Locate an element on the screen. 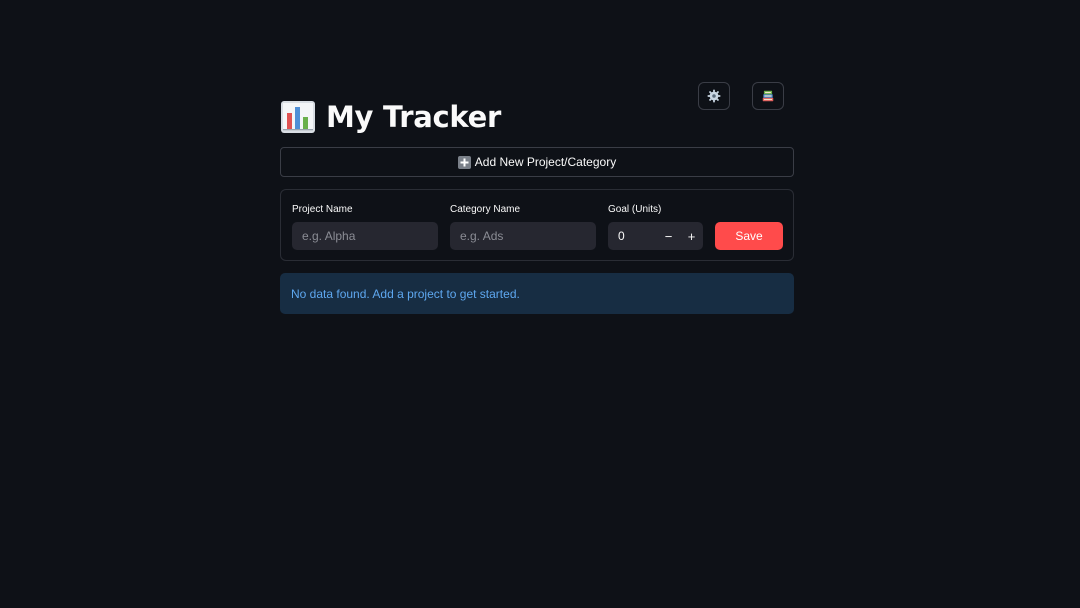 The image size is (1080, 608). books-icon is located at coordinates (768, 96).